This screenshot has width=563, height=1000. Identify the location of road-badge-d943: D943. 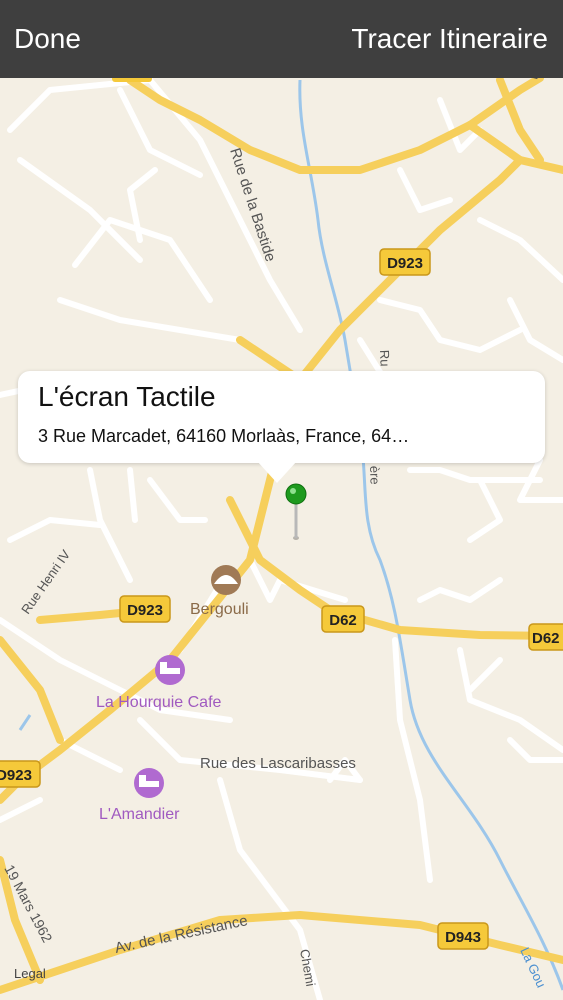
(463, 936).